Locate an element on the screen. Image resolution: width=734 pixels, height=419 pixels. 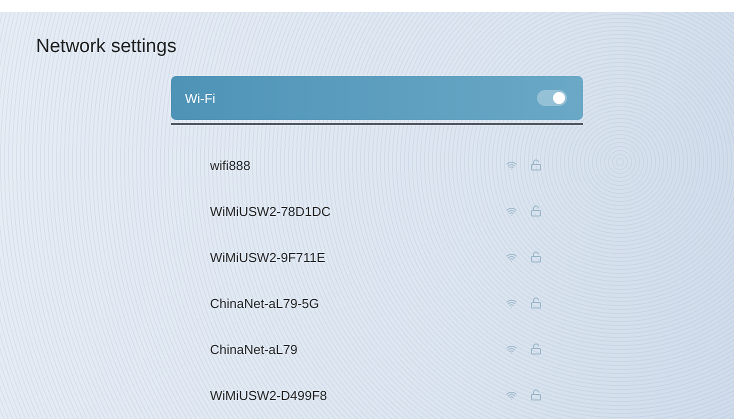
network-item: WiMiUSW2-78D1DC is located at coordinates (377, 211).